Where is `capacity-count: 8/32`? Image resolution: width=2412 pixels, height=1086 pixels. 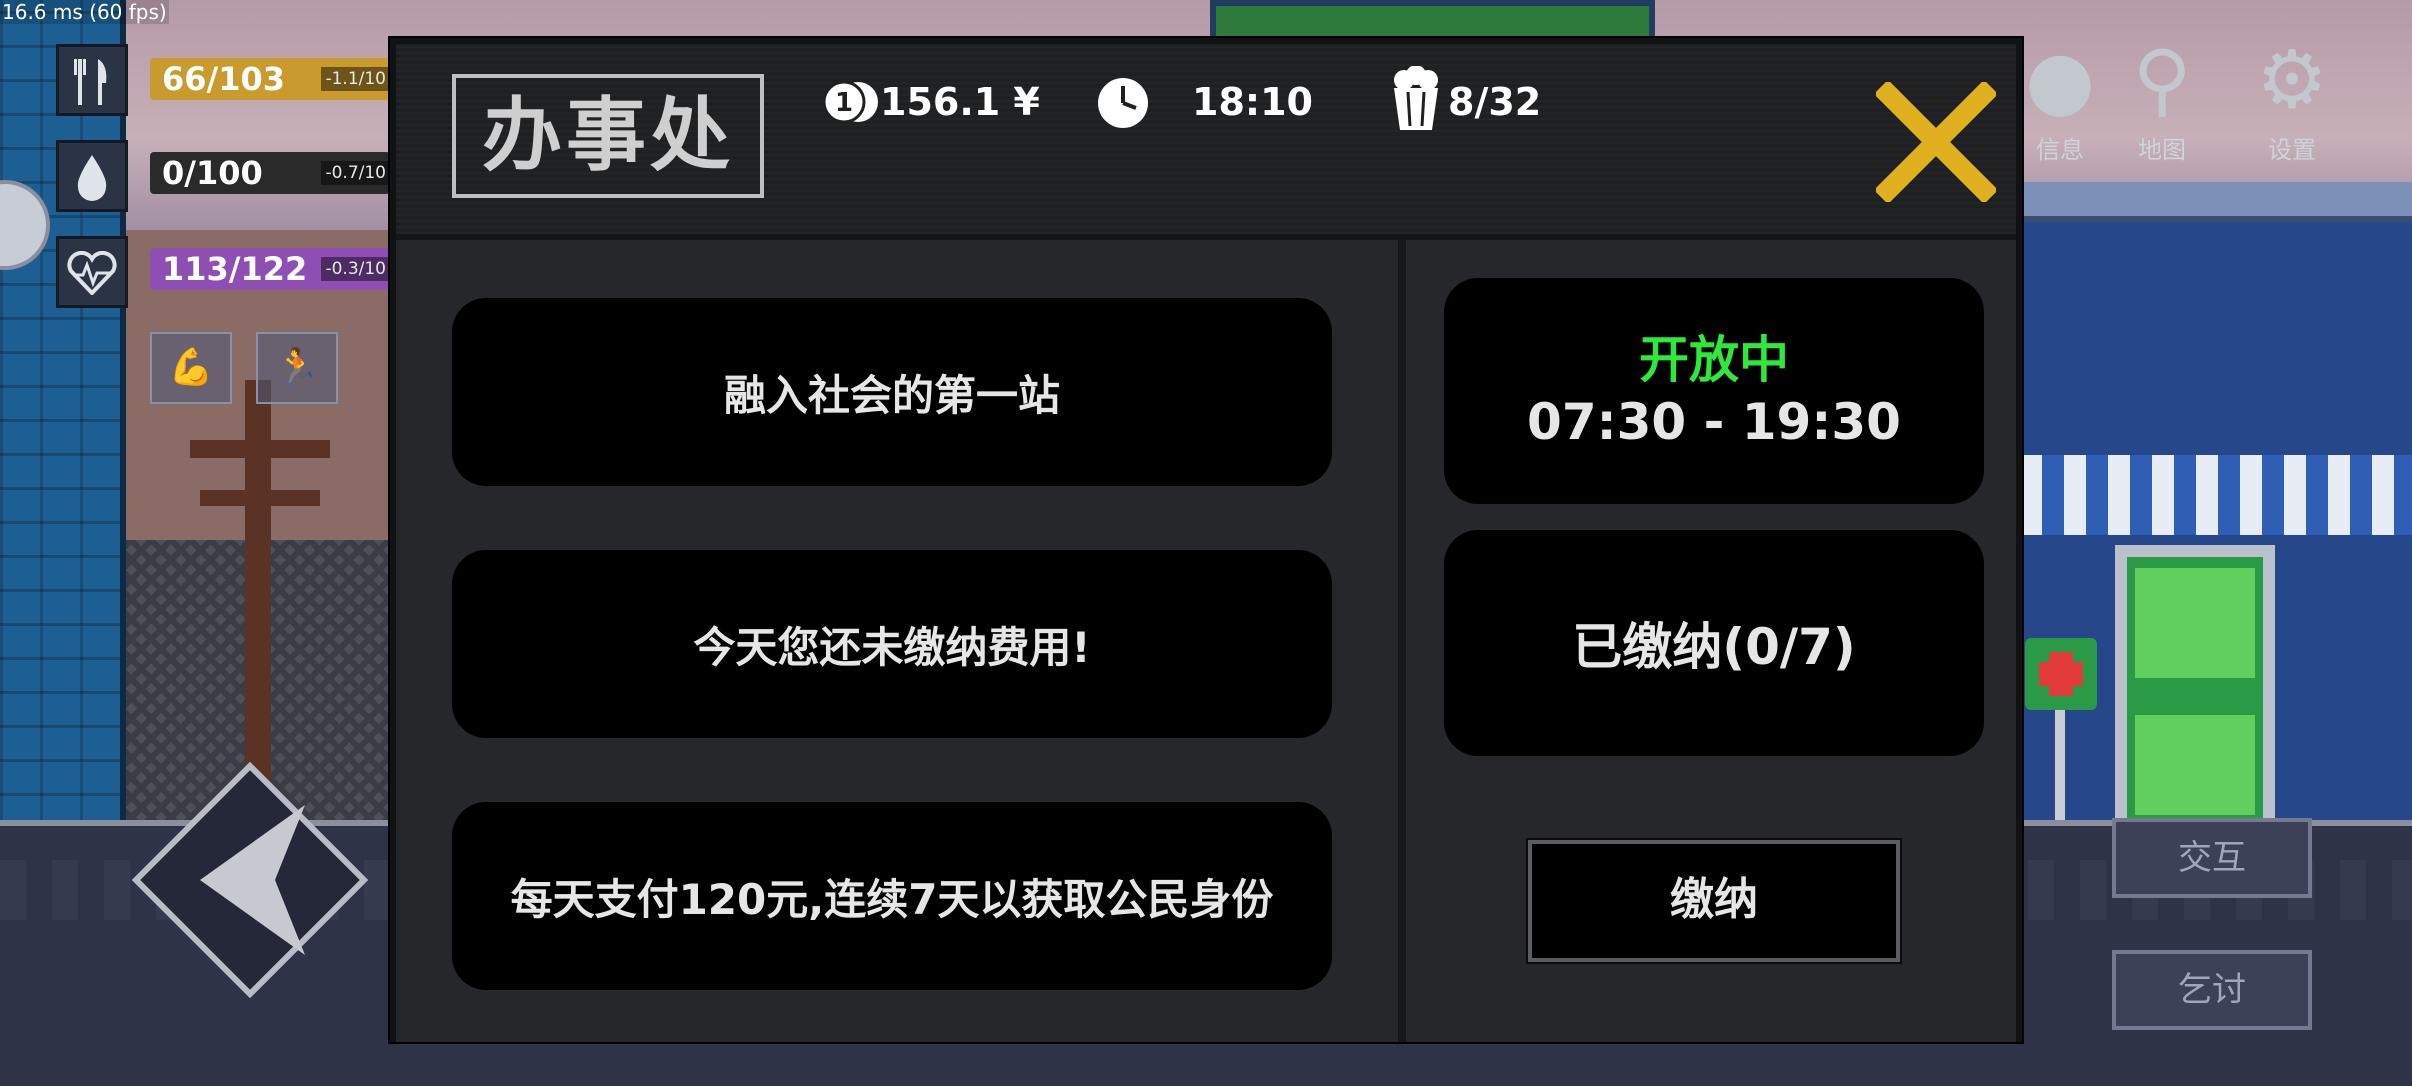 capacity-count: 8/32 is located at coordinates (1495, 102).